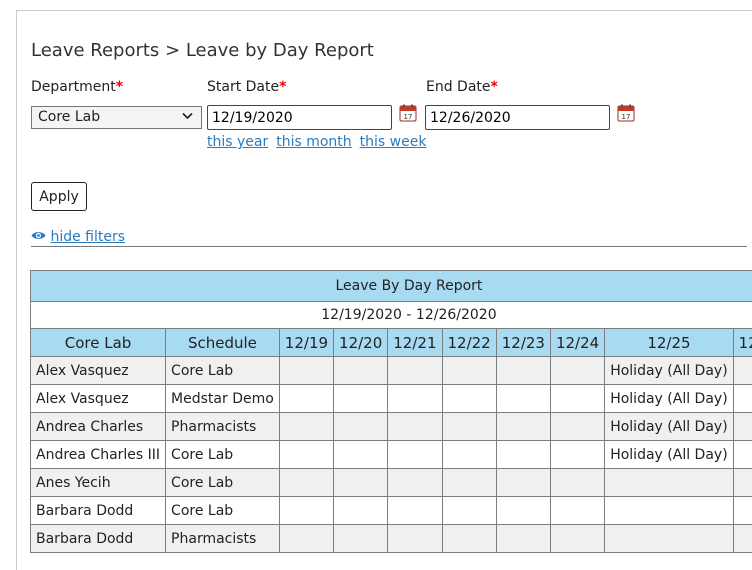 Image resolution: width=752 pixels, height=570 pixels. I want to click on column-header: Core Lab, so click(98, 343).